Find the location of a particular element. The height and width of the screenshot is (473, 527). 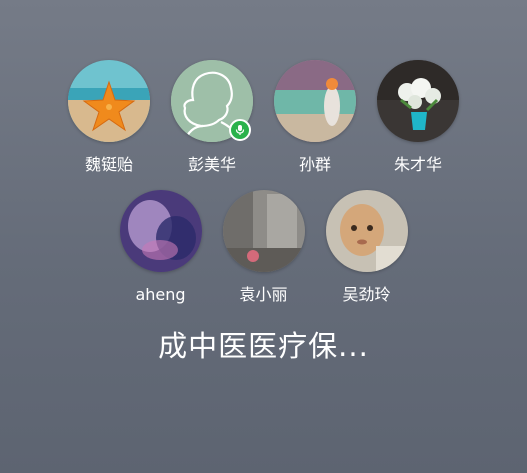

baby-photo-icon is located at coordinates (366, 231).